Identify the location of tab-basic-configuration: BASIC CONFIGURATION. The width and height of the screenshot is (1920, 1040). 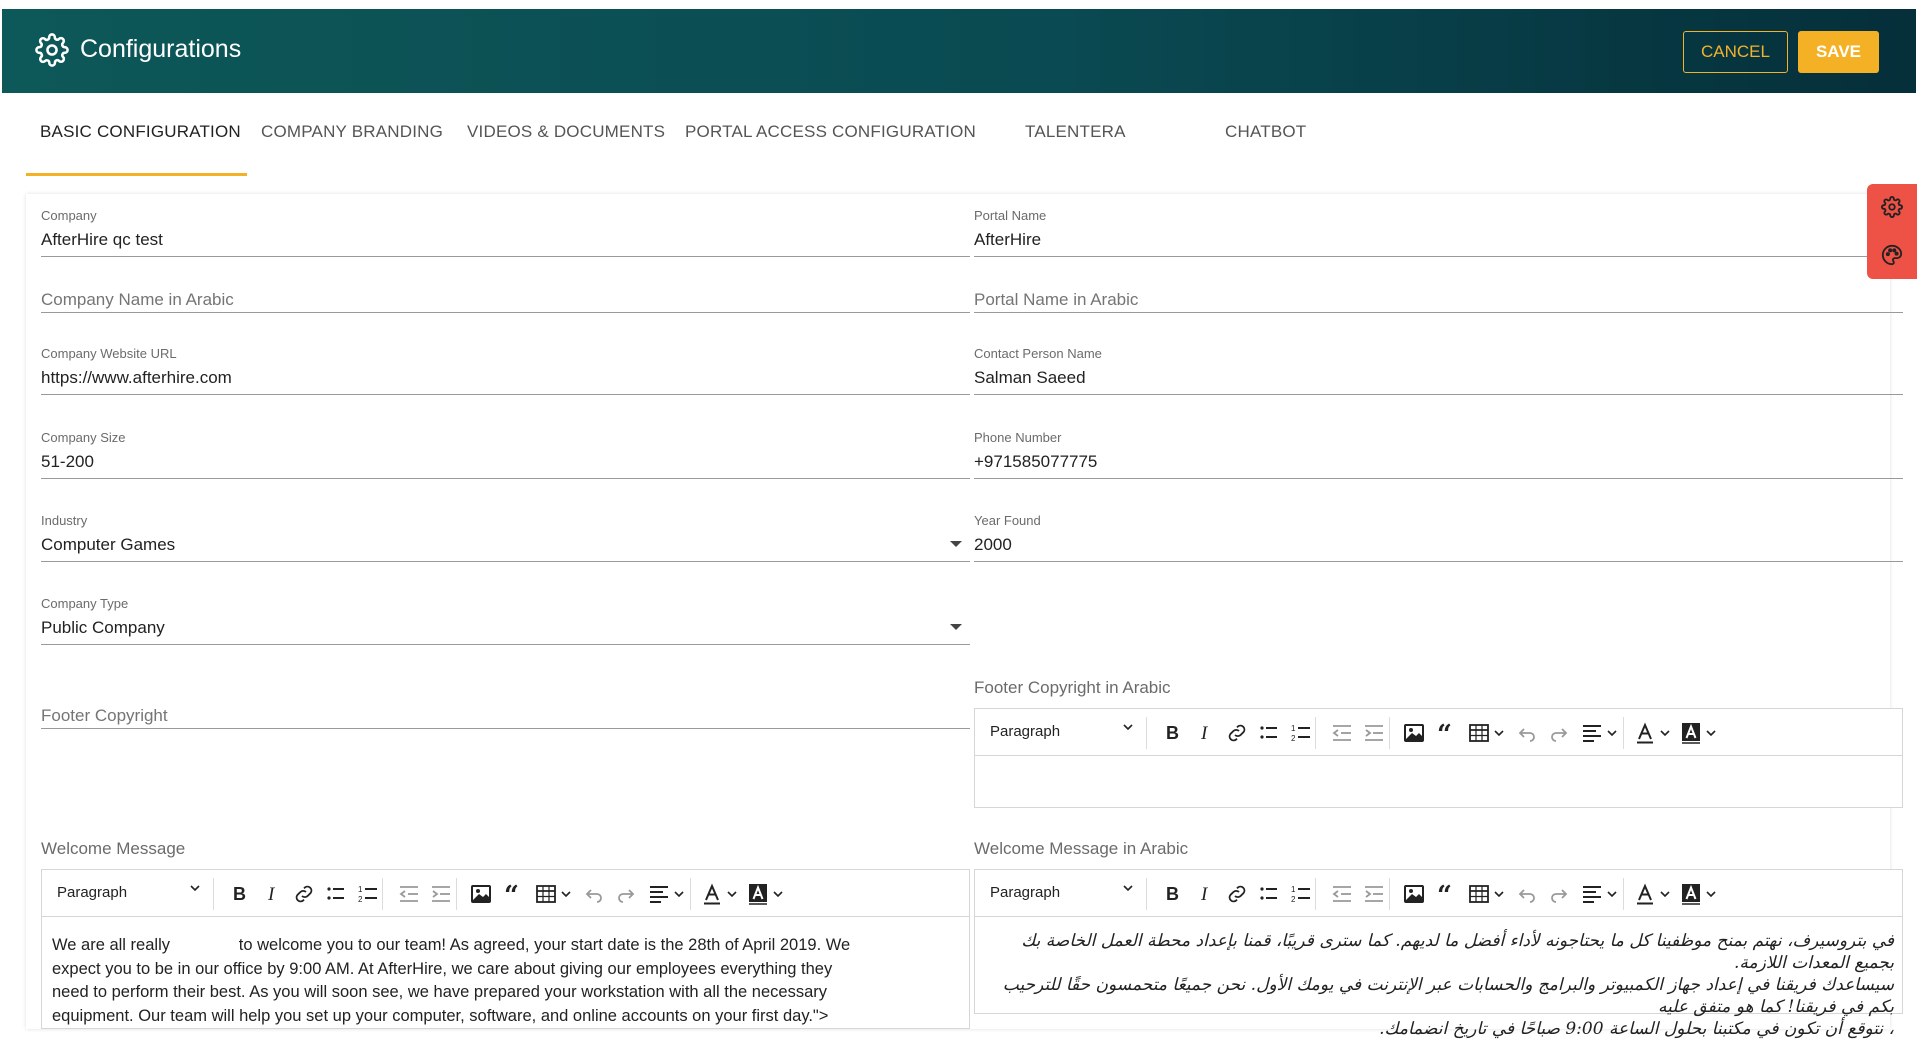
(140, 132).